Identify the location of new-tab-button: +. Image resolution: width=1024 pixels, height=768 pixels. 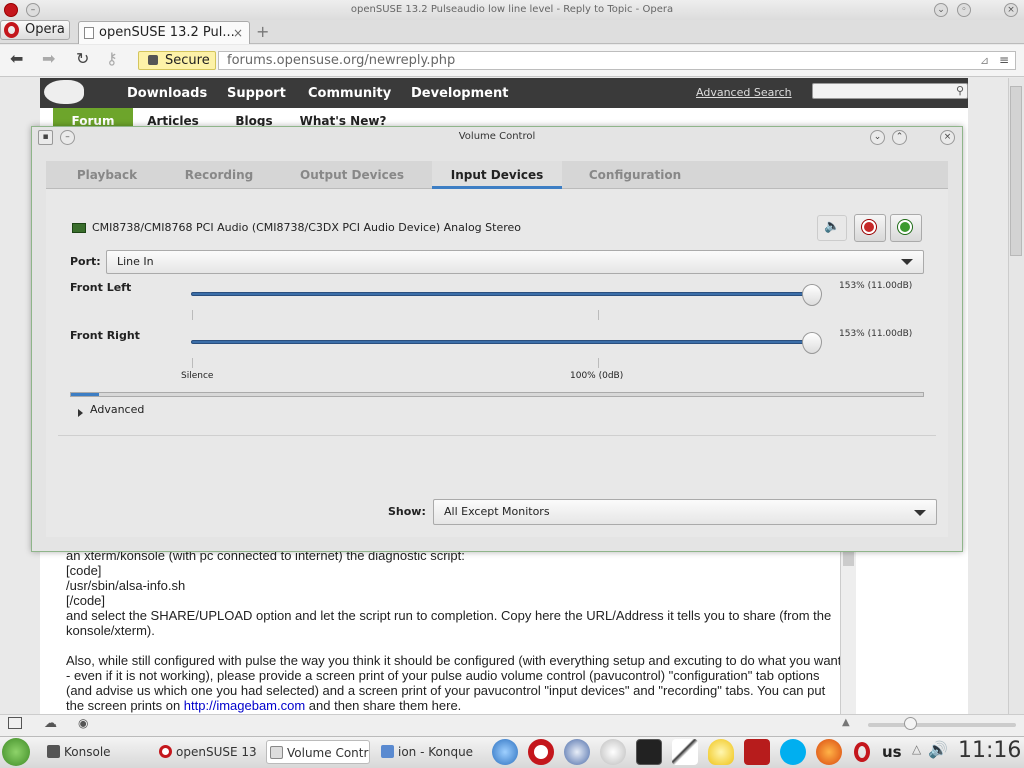
(262, 31).